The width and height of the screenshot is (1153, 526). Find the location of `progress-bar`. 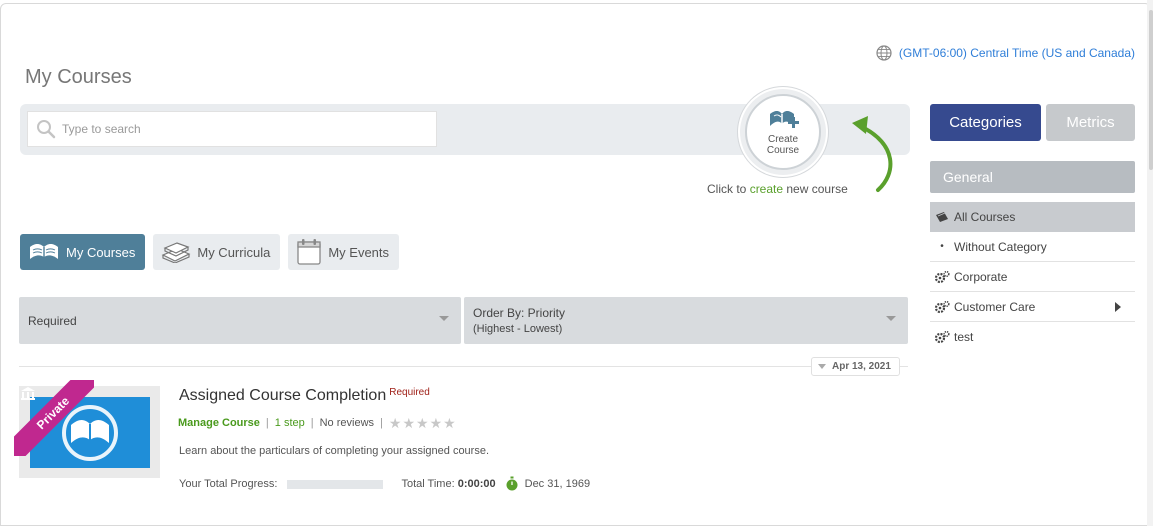

progress-bar is located at coordinates (335, 484).